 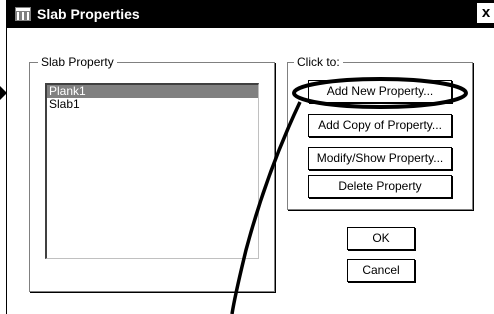 I want to click on close-button: x, so click(x=485, y=13).